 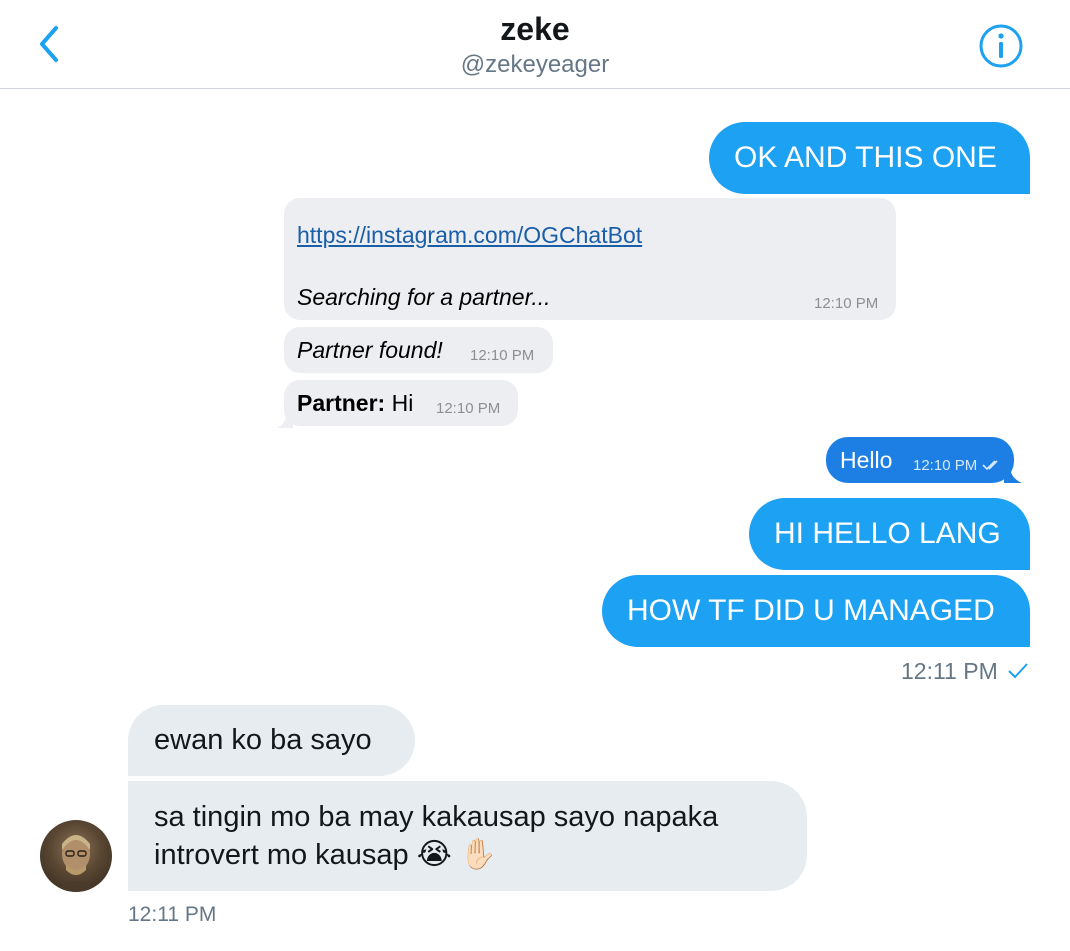 I want to click on hello-text: Hello, so click(x=866, y=460).